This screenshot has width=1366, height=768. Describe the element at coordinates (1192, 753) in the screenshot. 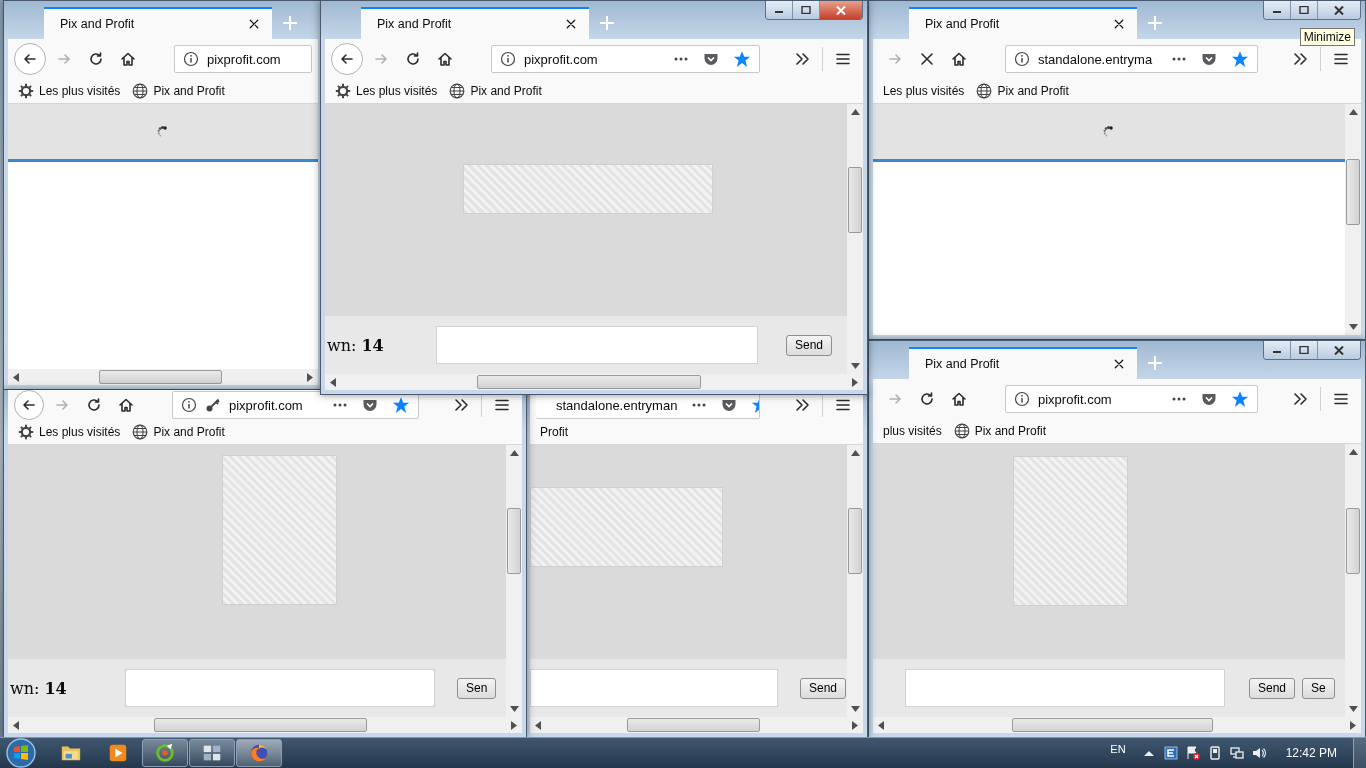

I see `flag-alert-icon` at that location.